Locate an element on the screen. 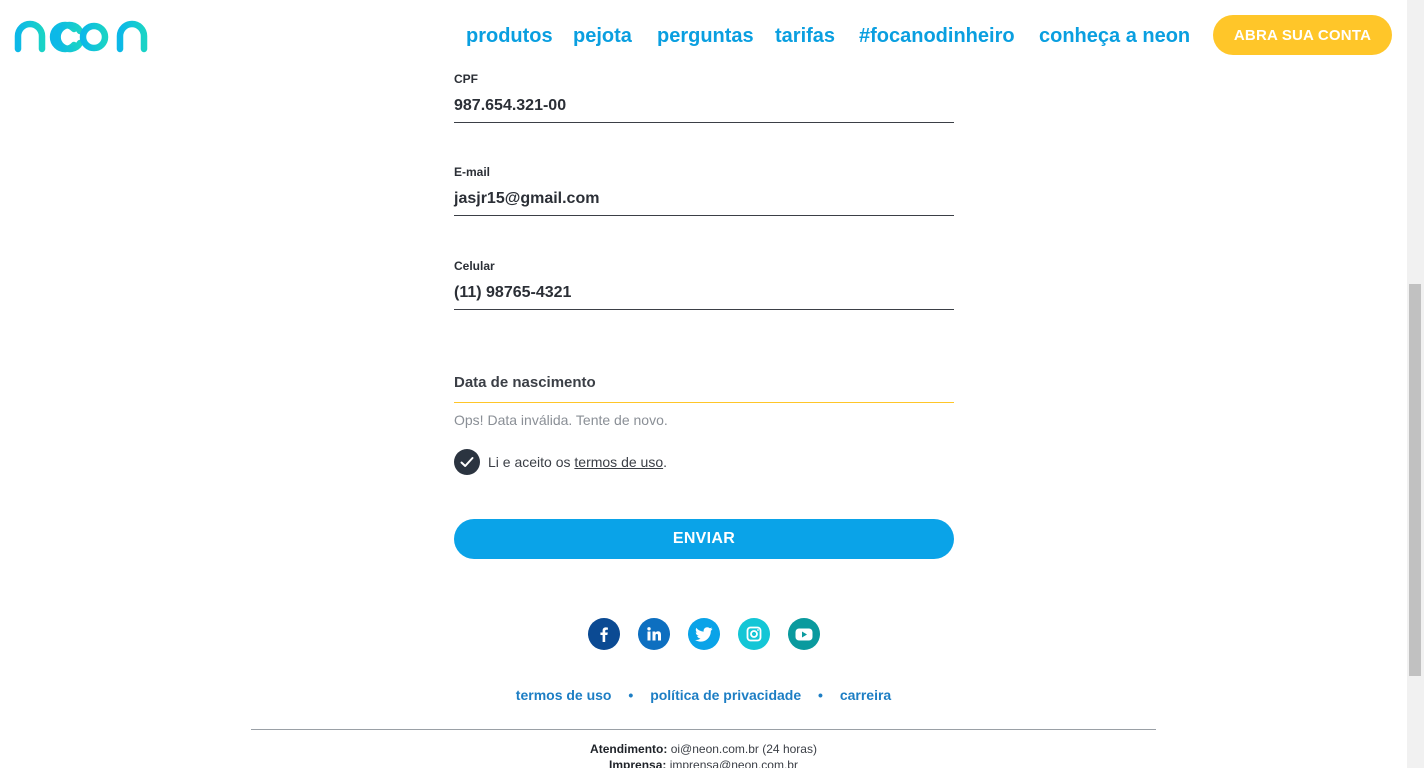 This screenshot has height=768, width=1424. linkedin-icon is located at coordinates (654, 634).